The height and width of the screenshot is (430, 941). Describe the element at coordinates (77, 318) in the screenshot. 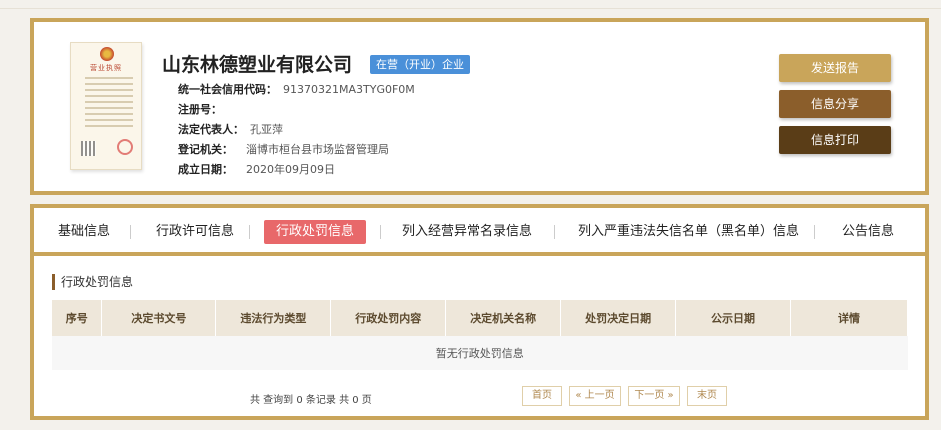

I see `column-header: 序号` at that location.